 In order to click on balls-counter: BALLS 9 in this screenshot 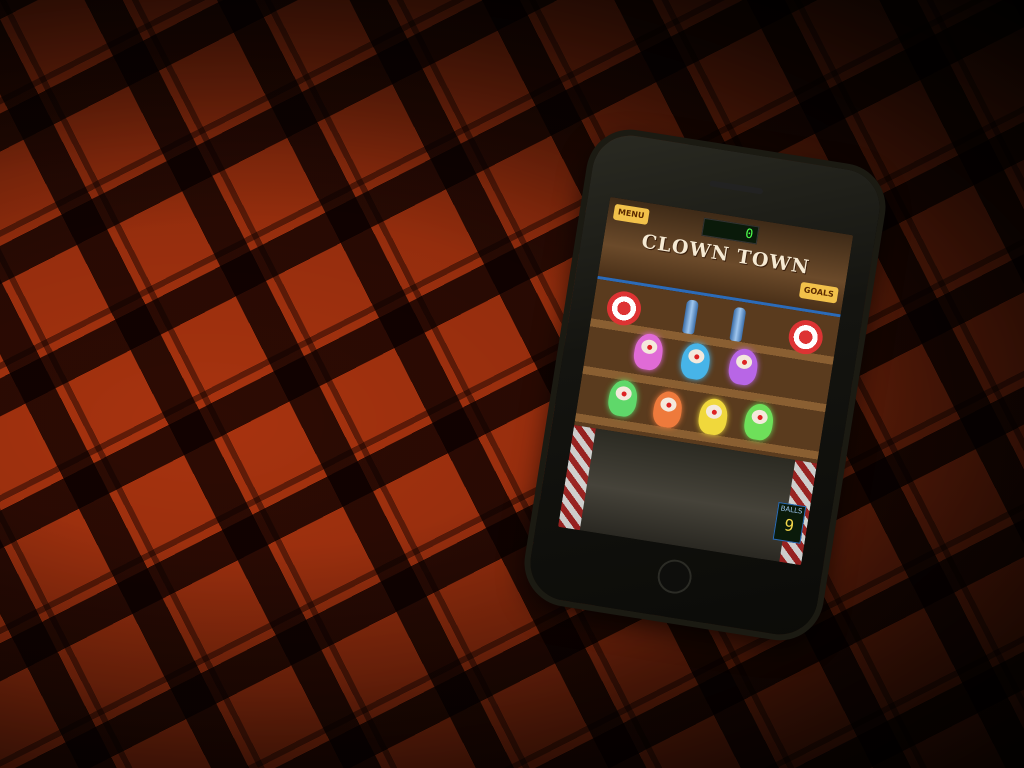, I will do `click(789, 522)`.